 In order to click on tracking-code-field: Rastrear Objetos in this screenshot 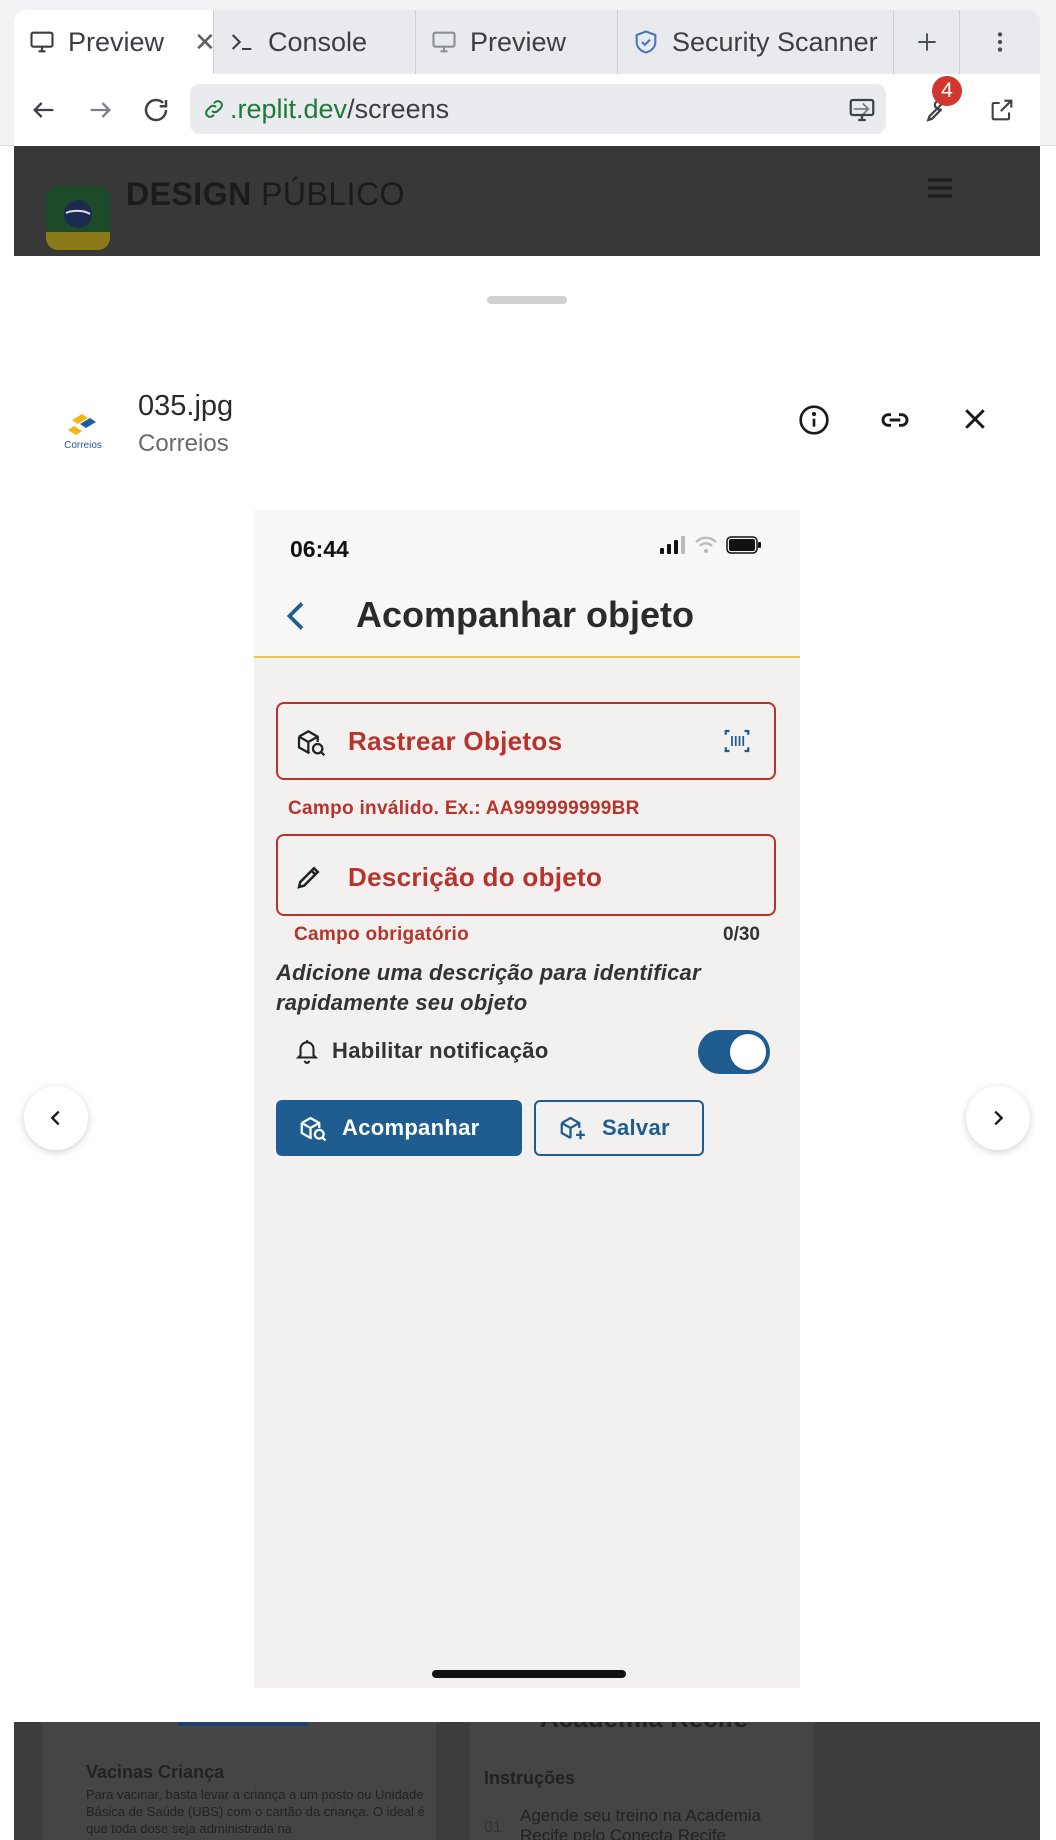, I will do `click(526, 741)`.